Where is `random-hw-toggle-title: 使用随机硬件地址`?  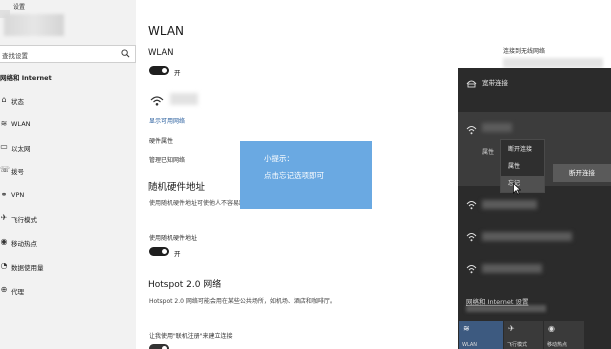
random-hw-toggle-title: 使用随机硬件地址 is located at coordinates (173, 238).